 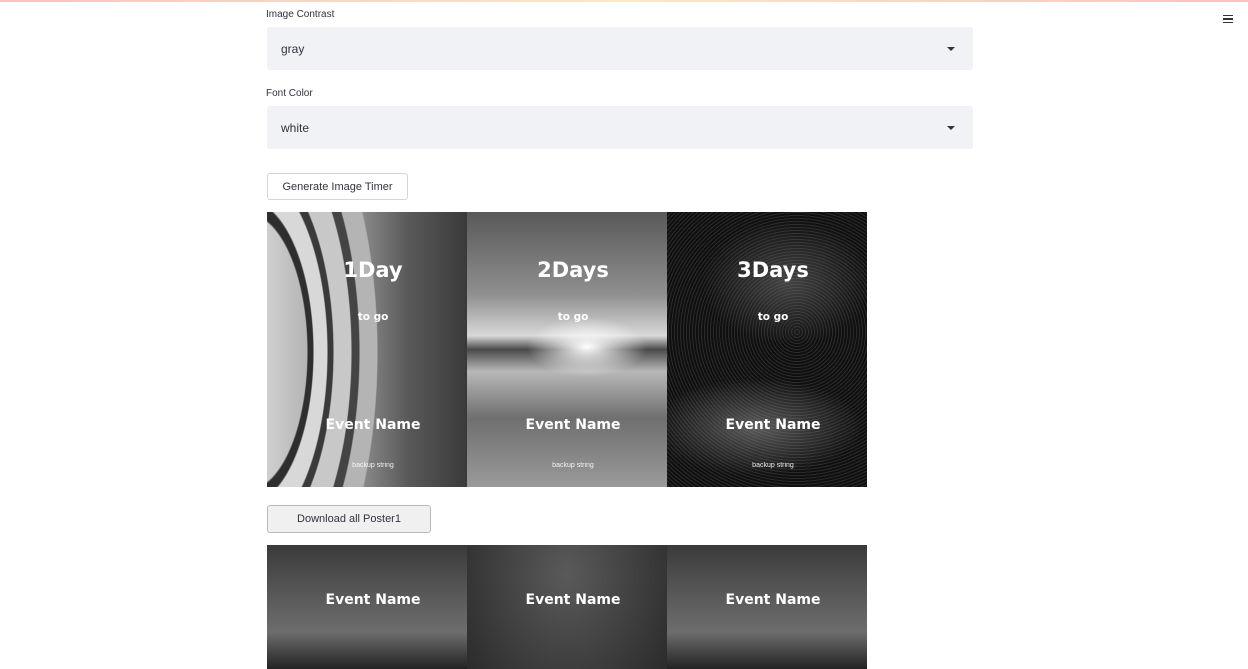 What do you see at coordinates (620, 127) in the screenshot?
I see `font-color-select: white` at bounding box center [620, 127].